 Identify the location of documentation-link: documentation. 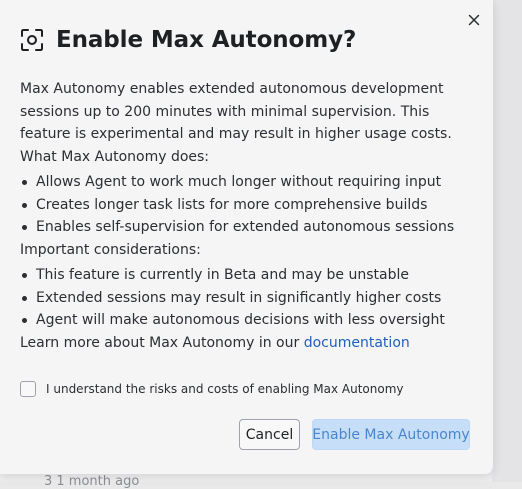
(357, 343).